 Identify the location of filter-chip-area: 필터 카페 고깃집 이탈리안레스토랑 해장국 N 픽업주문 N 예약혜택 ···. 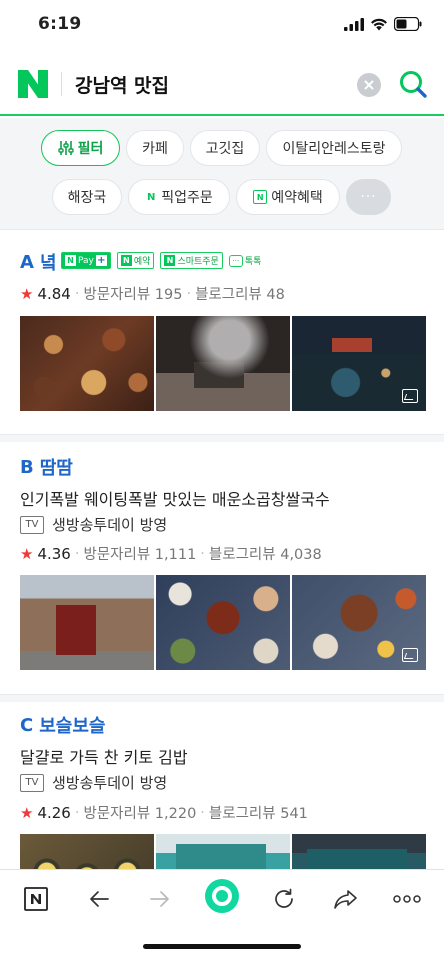
(222, 174).